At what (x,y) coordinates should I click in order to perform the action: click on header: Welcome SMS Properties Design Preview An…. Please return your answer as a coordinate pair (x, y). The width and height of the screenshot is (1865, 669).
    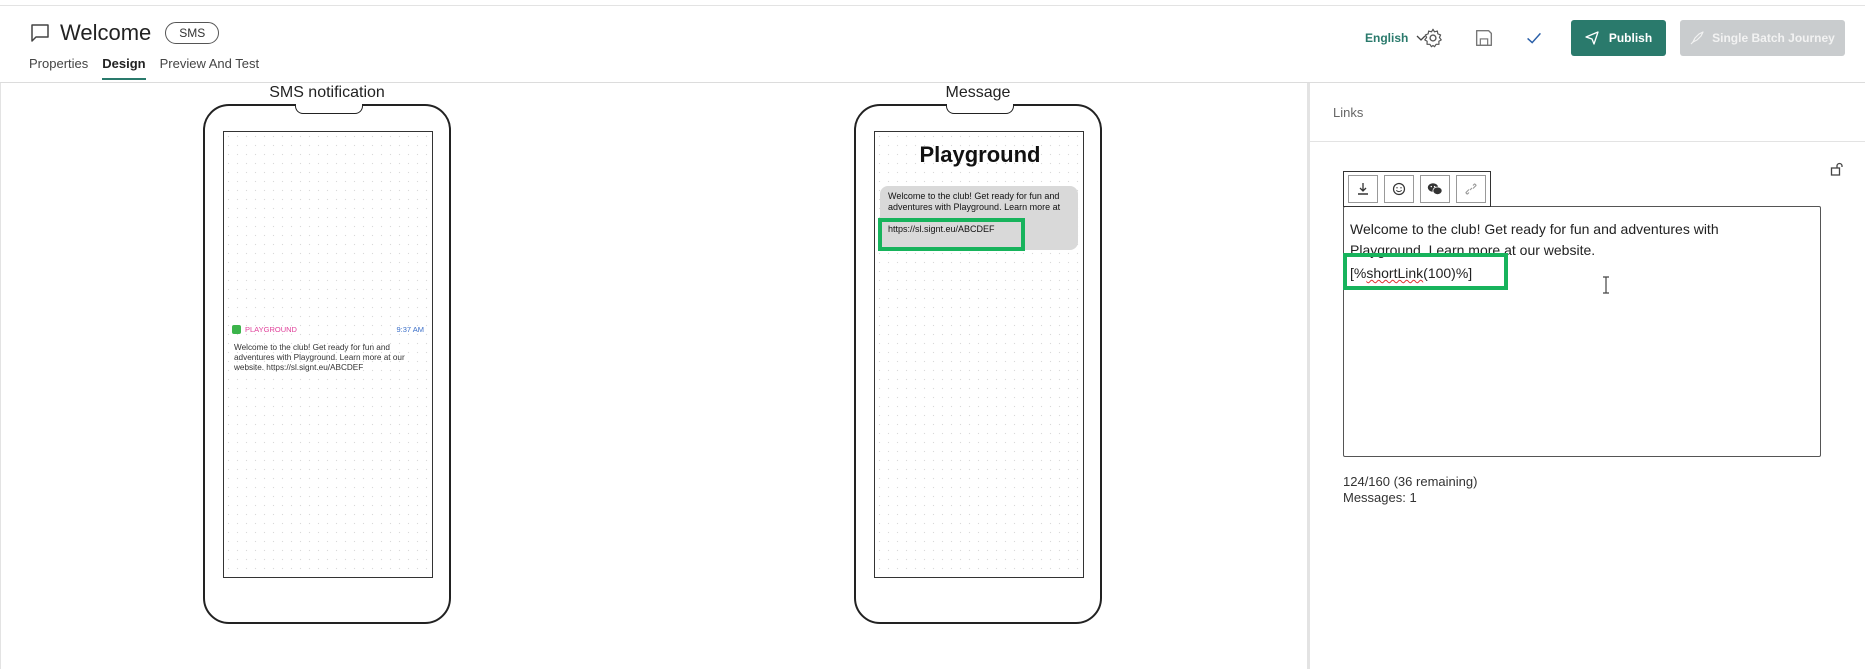
    Looking at the image, I should click on (932, 44).